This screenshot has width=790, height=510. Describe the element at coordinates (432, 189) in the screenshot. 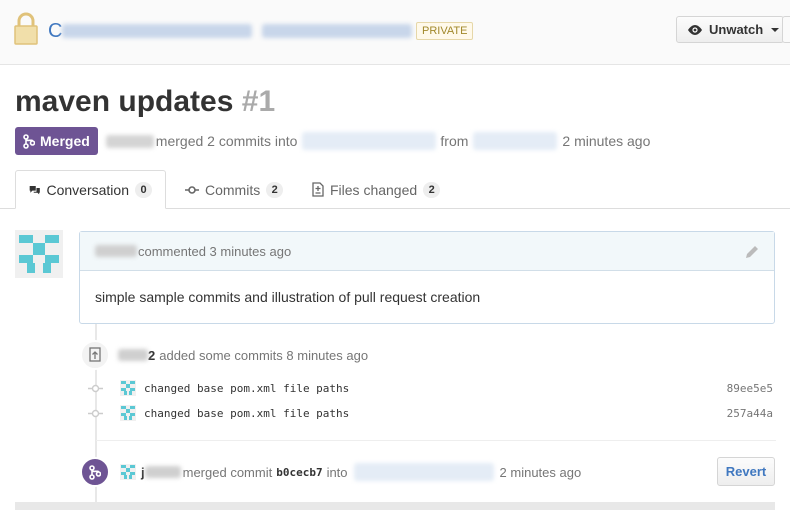

I see `tab-files-changed-count: 2` at that location.